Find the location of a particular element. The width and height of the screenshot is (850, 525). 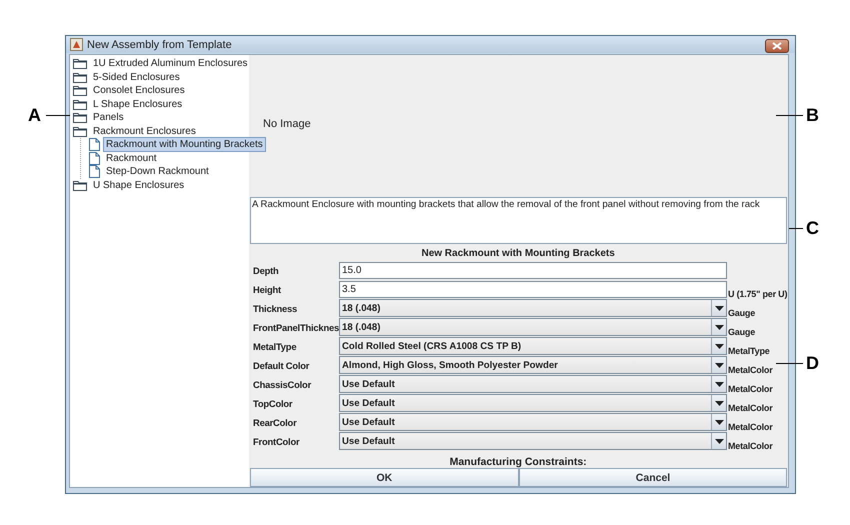

tree-item: Step-Down Rackmount is located at coordinates (157, 172).